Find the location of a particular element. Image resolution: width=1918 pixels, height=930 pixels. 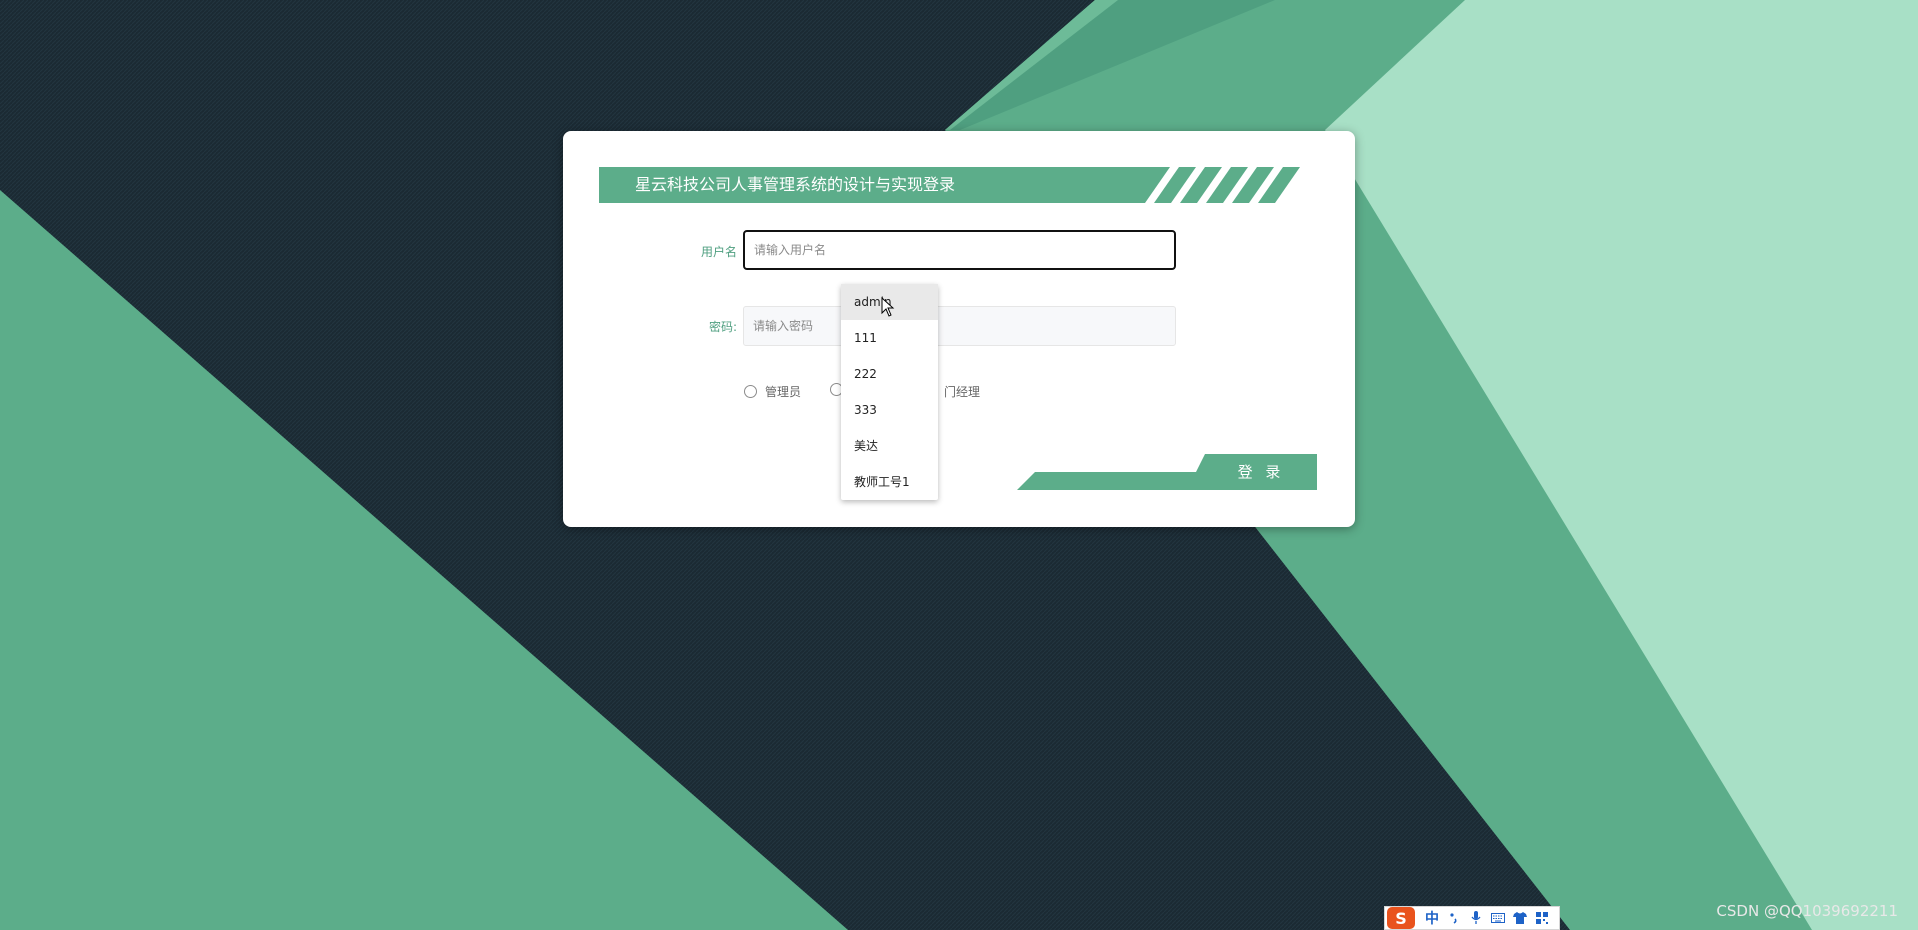

login-title: 星云科技公司人事管理系统的设计与实现登录 is located at coordinates (795, 184).